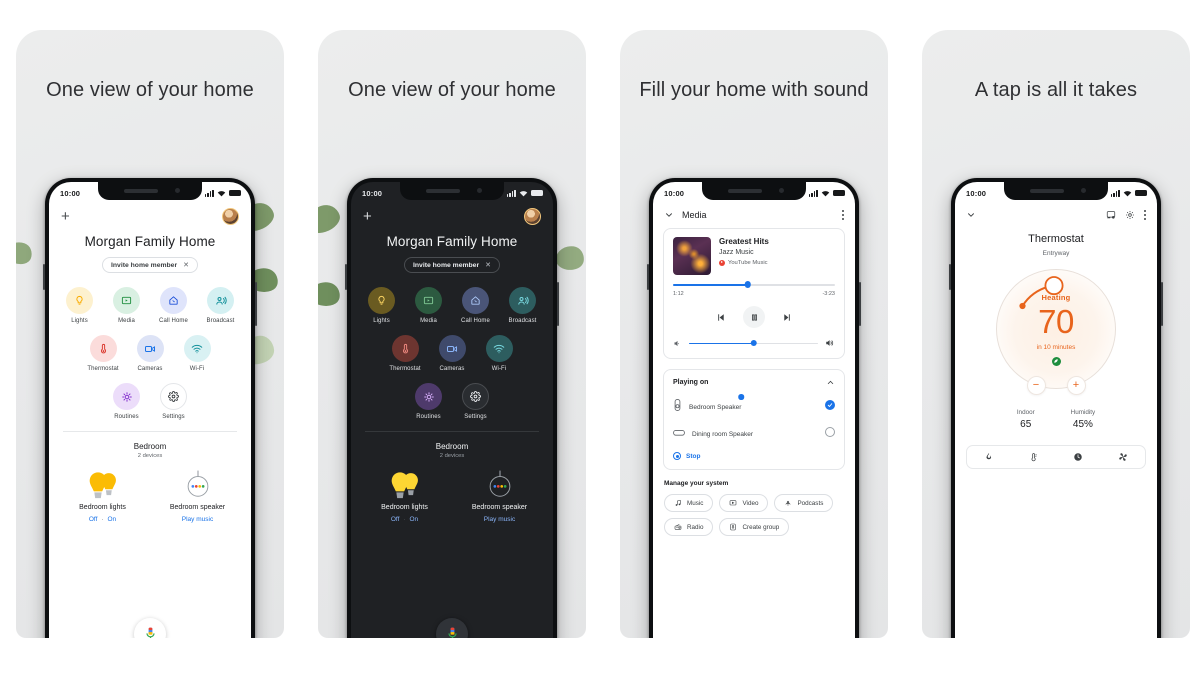  Describe the element at coordinates (828, 294) in the screenshot. I see `remaining-time: -3:23` at that location.